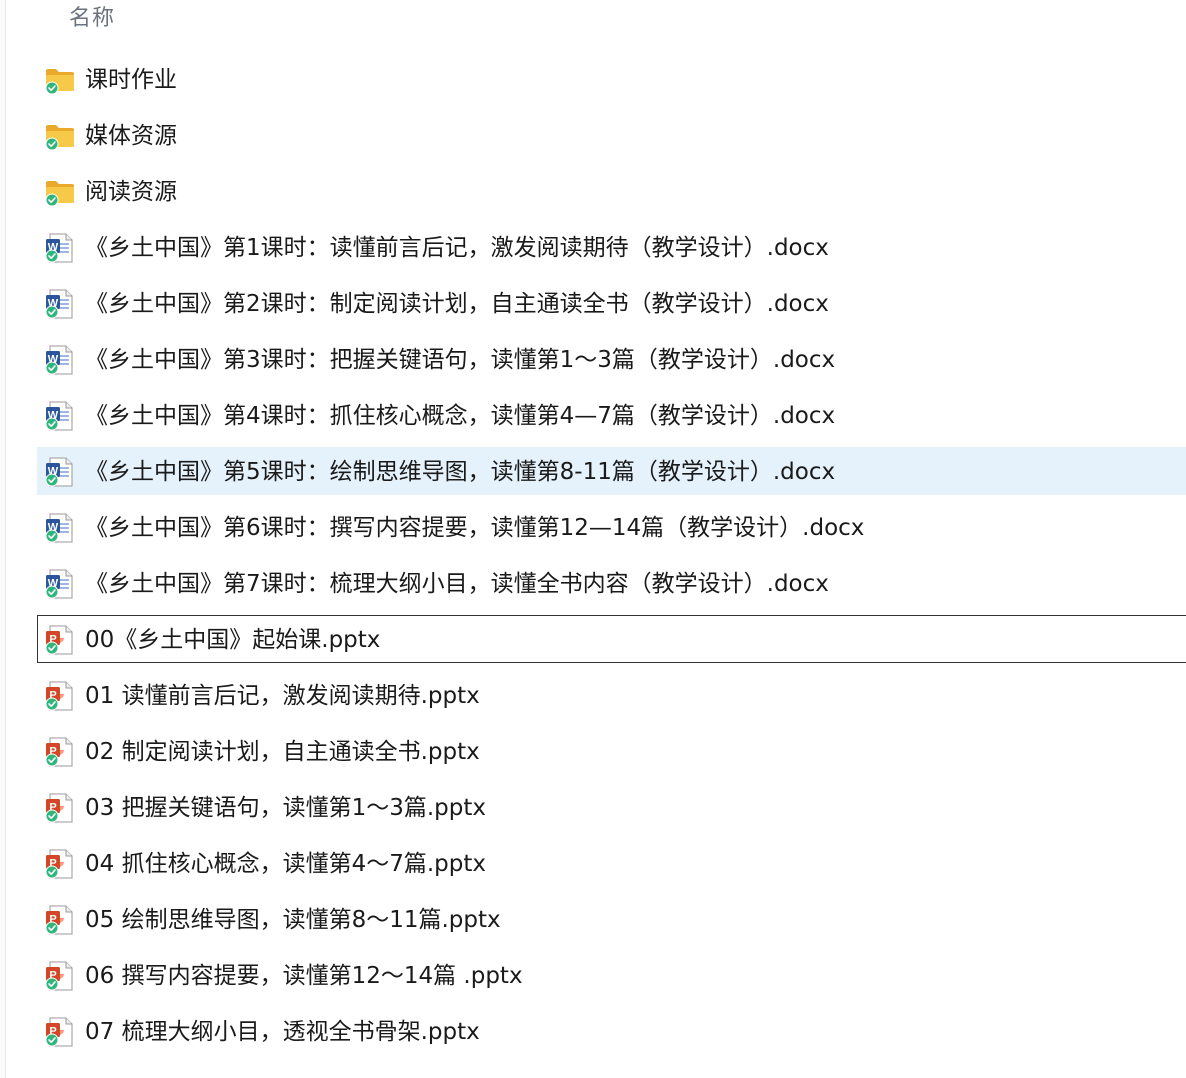  I want to click on folder-row: 课时作业, so click(593, 80).